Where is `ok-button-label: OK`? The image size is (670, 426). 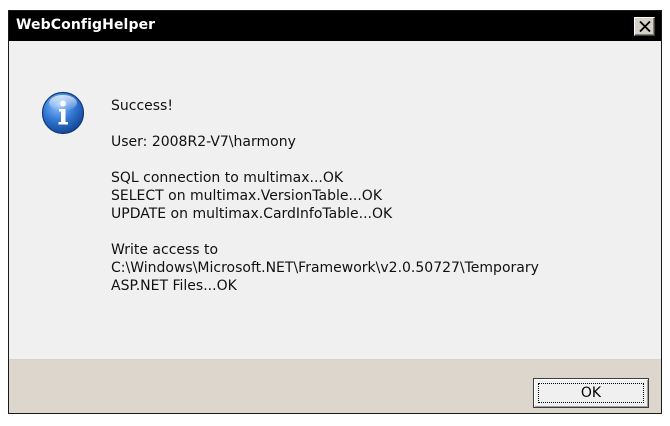 ok-button-label: OK is located at coordinates (591, 393).